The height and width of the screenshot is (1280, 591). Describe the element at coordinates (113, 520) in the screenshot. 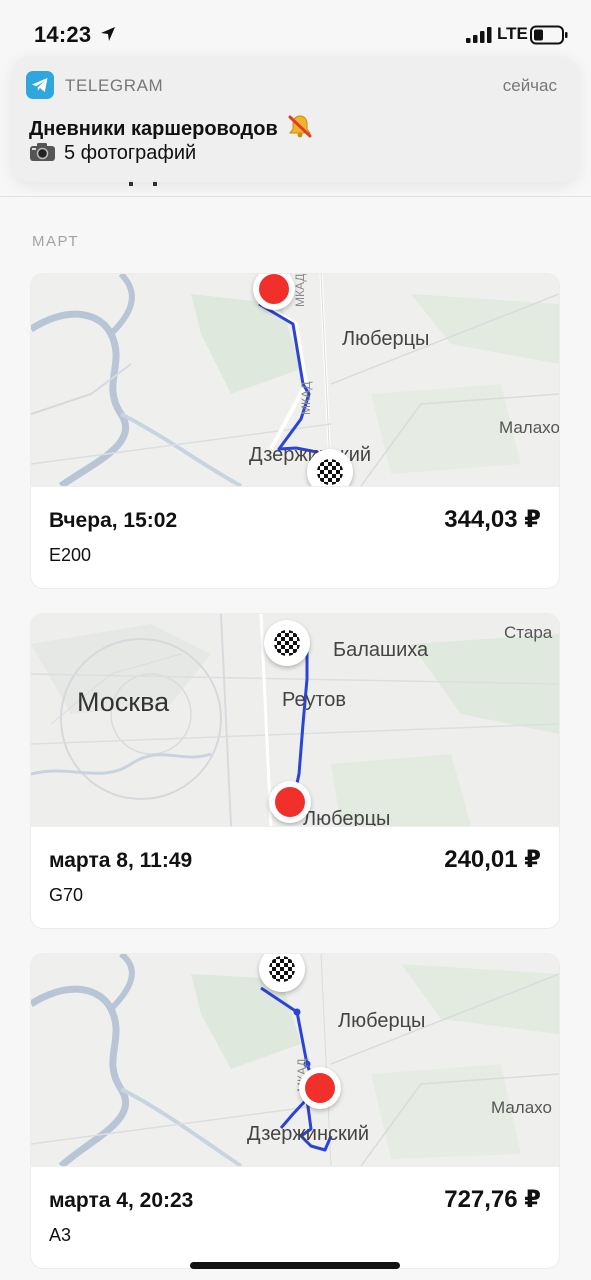

I see `trip-date: Вчера, 15:02` at that location.